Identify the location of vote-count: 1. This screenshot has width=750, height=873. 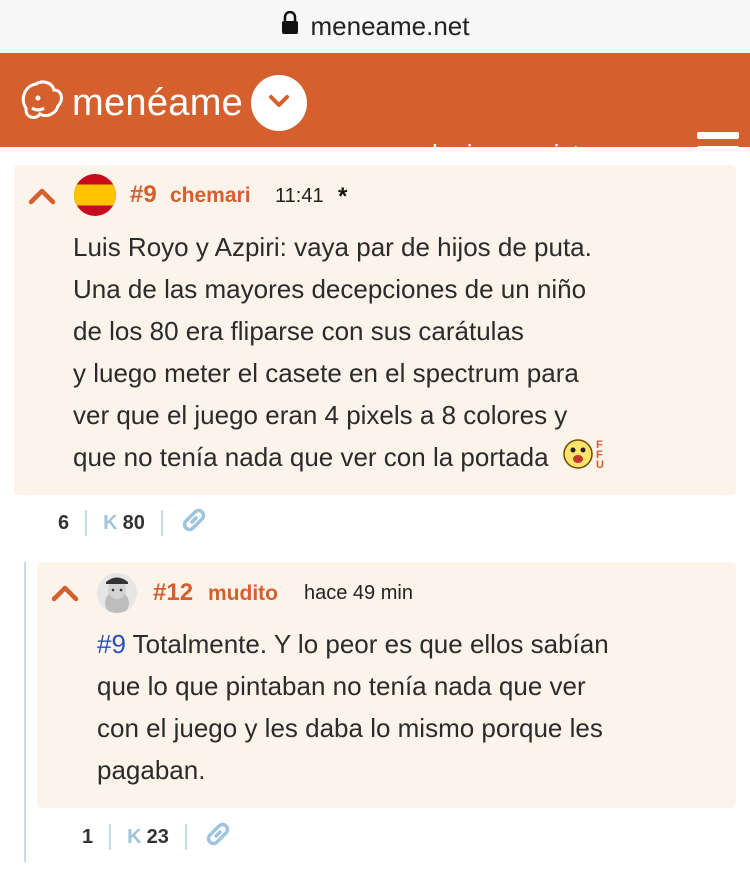
(88, 836).